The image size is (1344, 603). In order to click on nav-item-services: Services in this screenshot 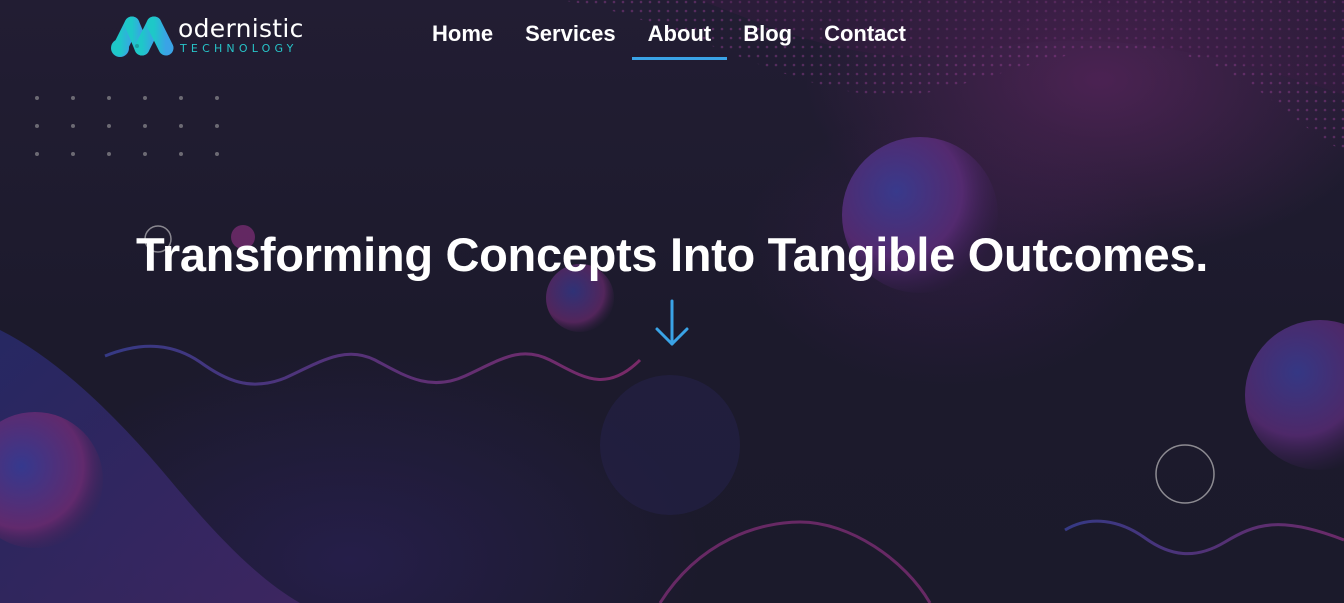, I will do `click(570, 34)`.